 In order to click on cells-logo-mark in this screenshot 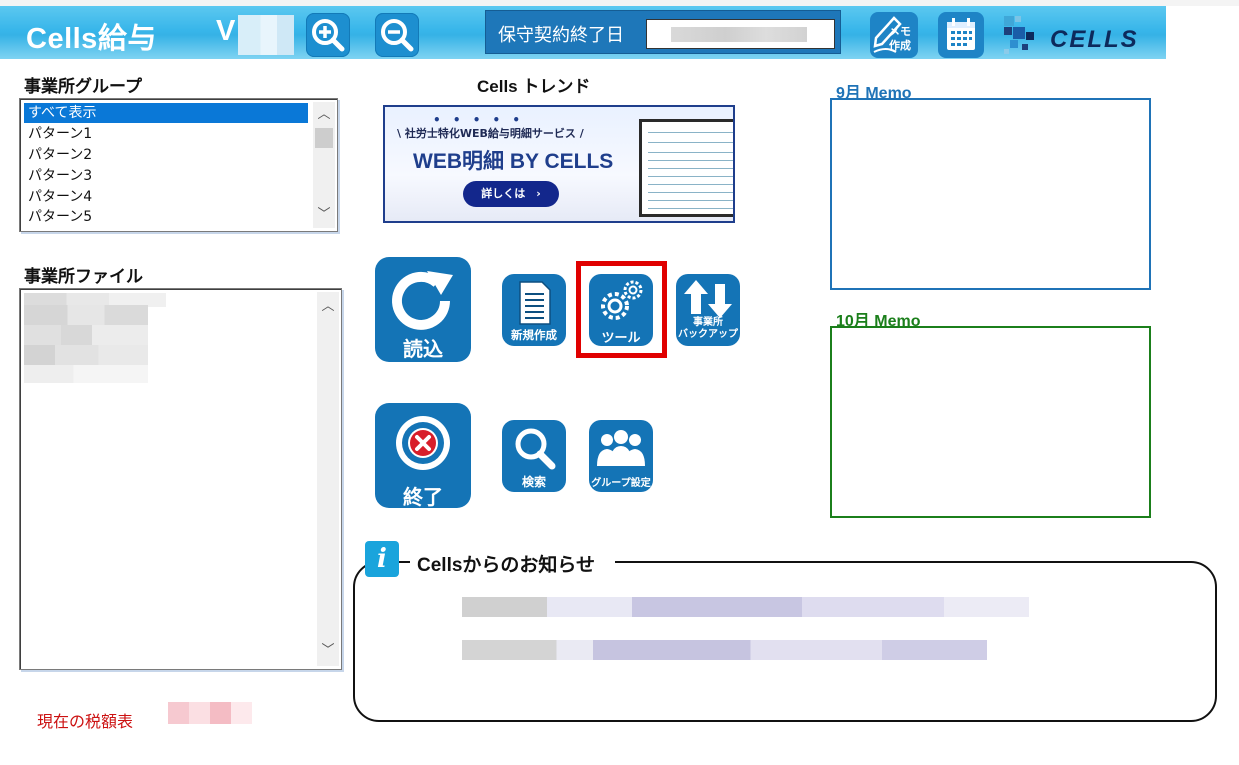, I will do `click(1019, 35)`.